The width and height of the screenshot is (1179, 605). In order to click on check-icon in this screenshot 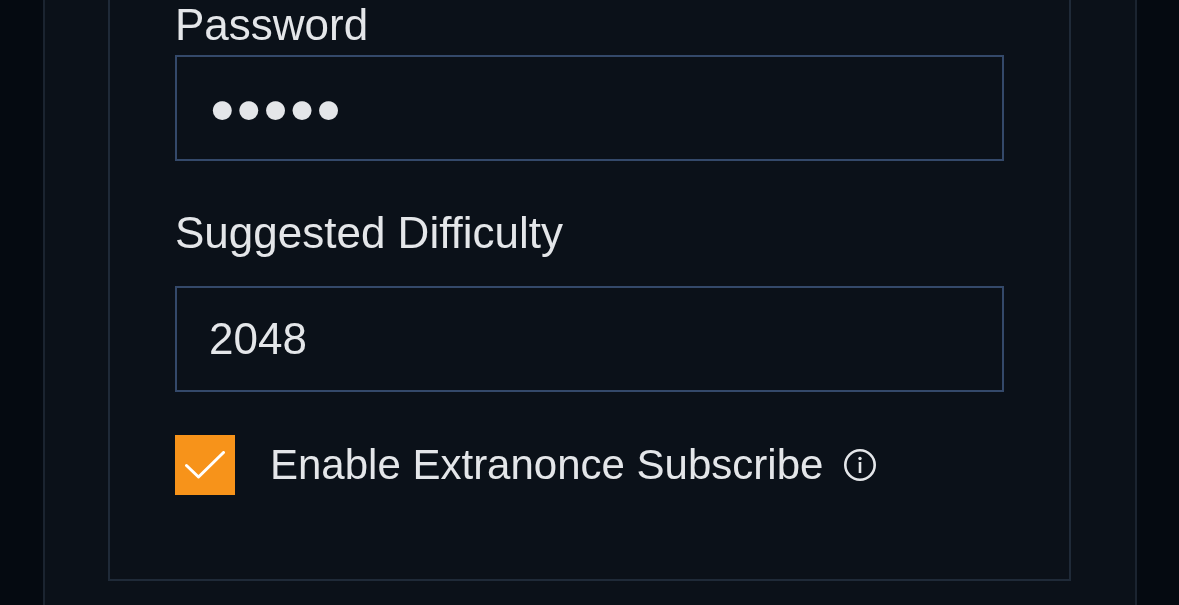, I will do `click(205, 465)`.